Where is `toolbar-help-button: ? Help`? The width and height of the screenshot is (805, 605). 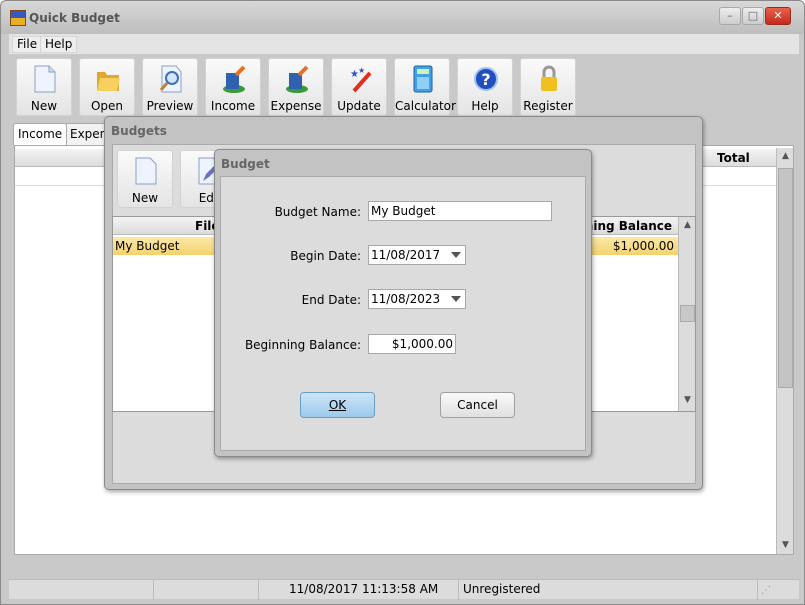 toolbar-help-button: ? Help is located at coordinates (485, 87).